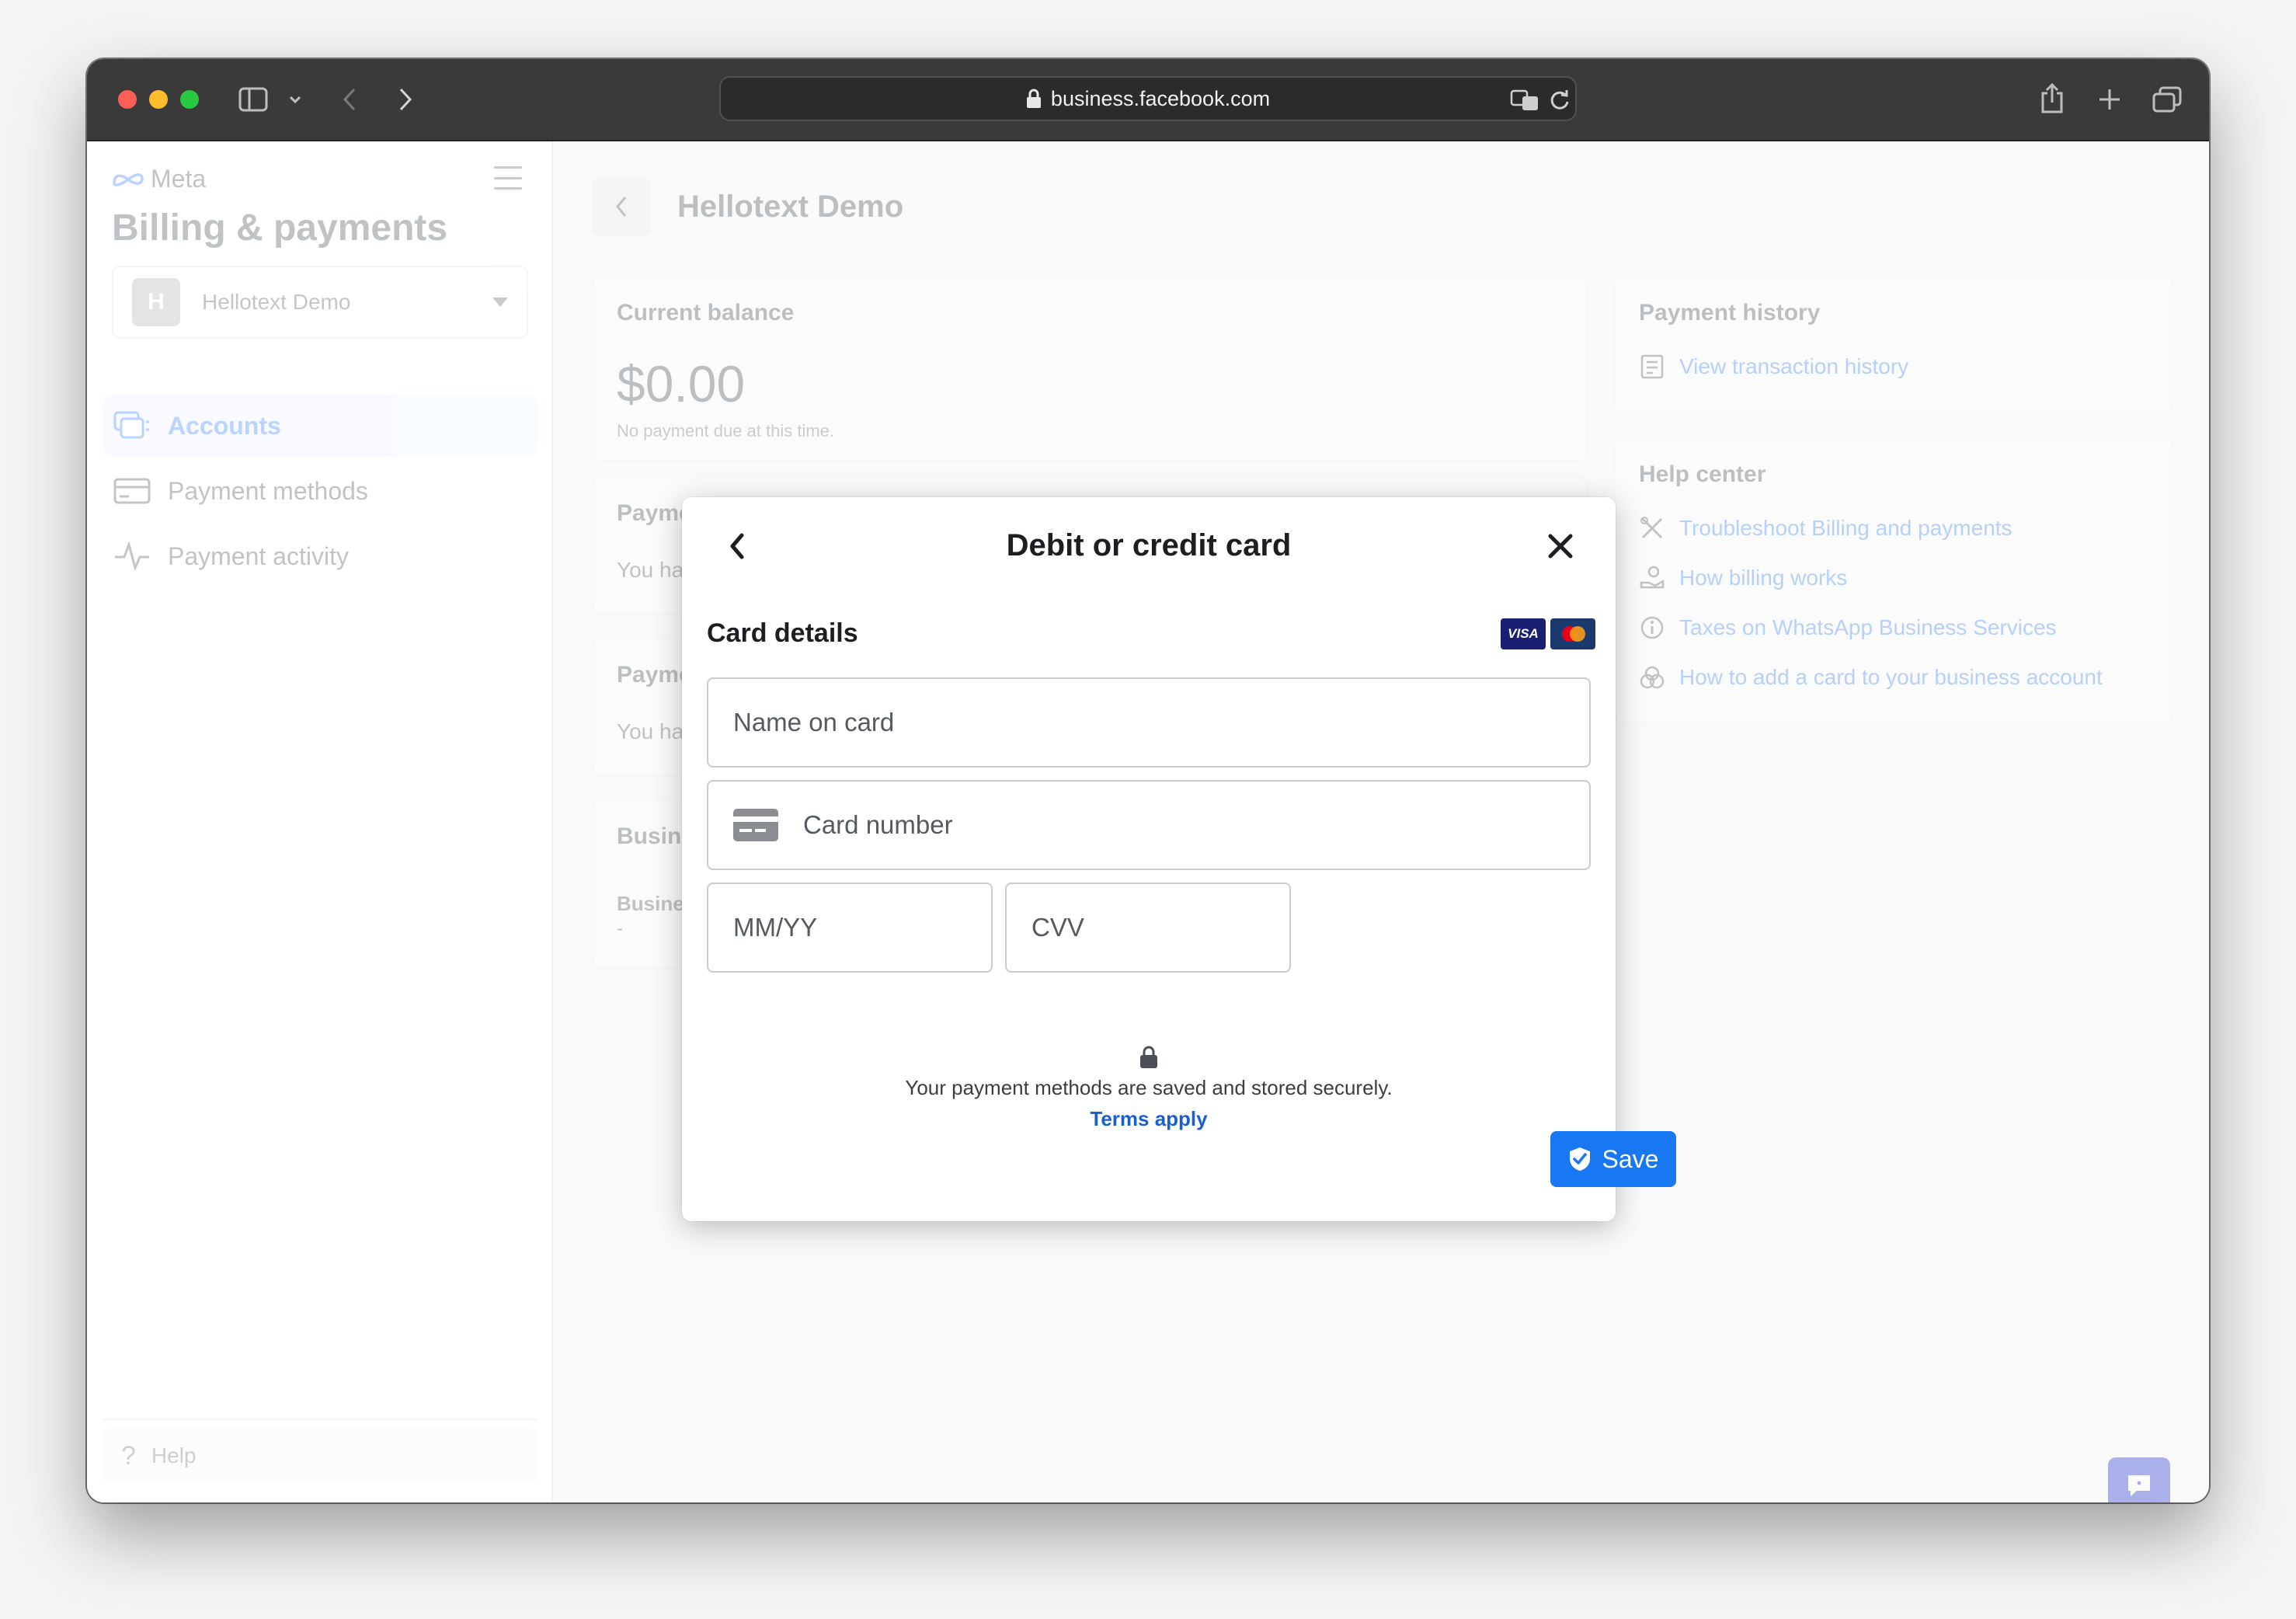 The image size is (2296, 1619). What do you see at coordinates (1560, 100) in the screenshot?
I see `reload-icon` at bounding box center [1560, 100].